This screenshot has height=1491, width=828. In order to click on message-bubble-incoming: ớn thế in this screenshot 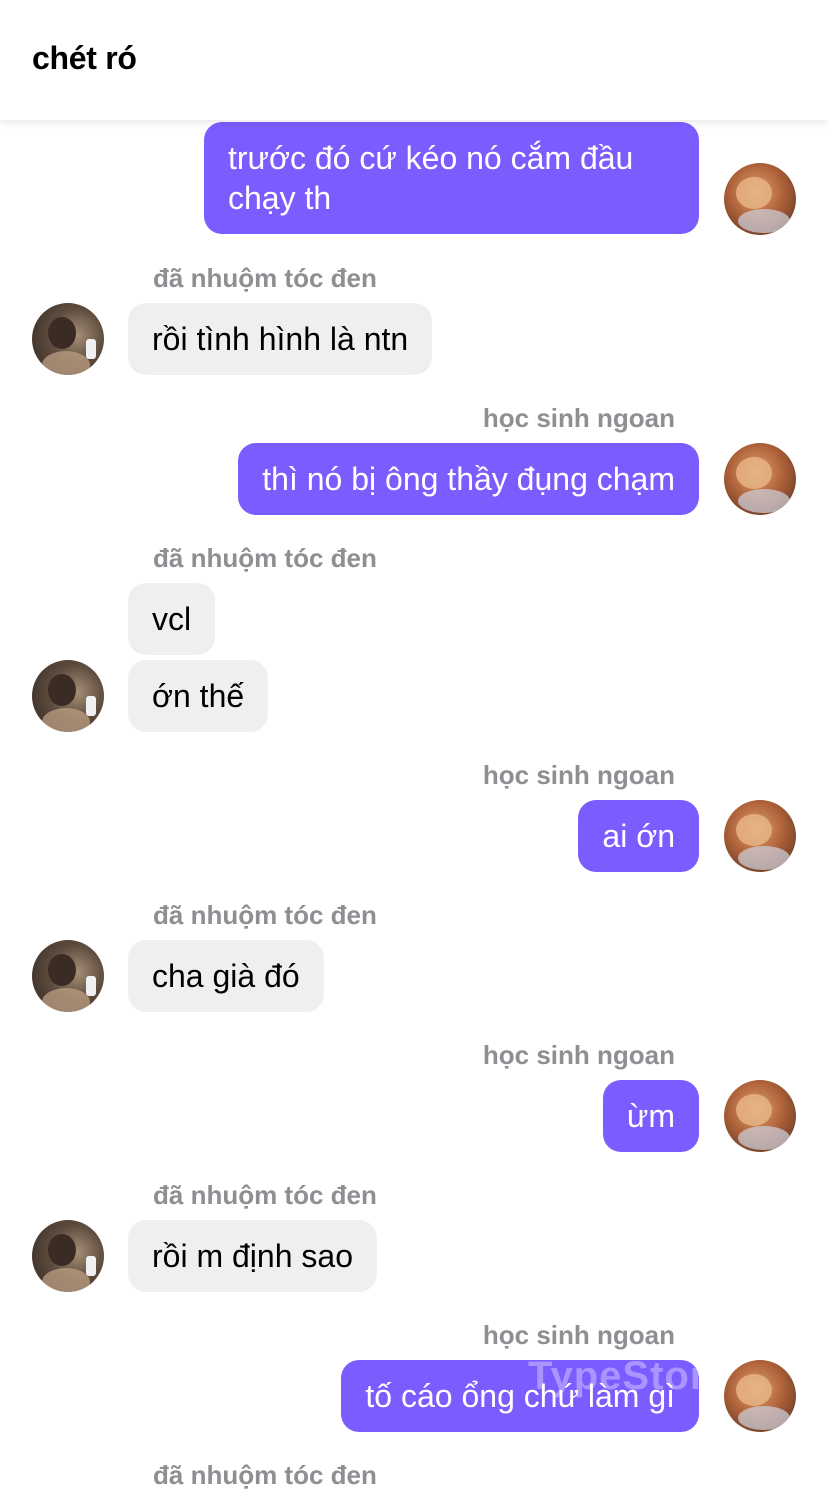, I will do `click(198, 696)`.